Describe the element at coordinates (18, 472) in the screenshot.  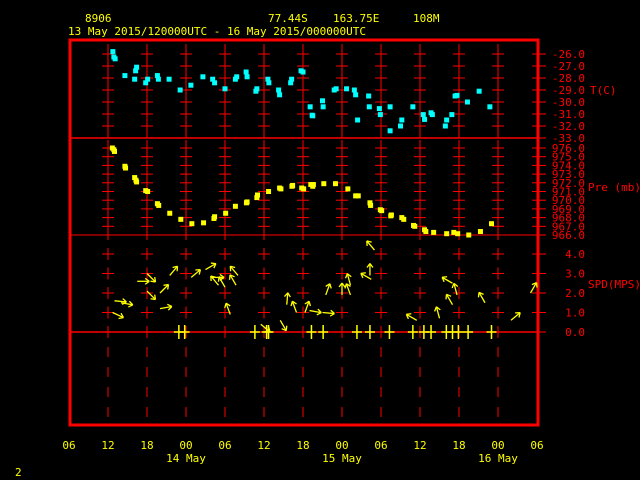
I see `page-number: 2` at that location.